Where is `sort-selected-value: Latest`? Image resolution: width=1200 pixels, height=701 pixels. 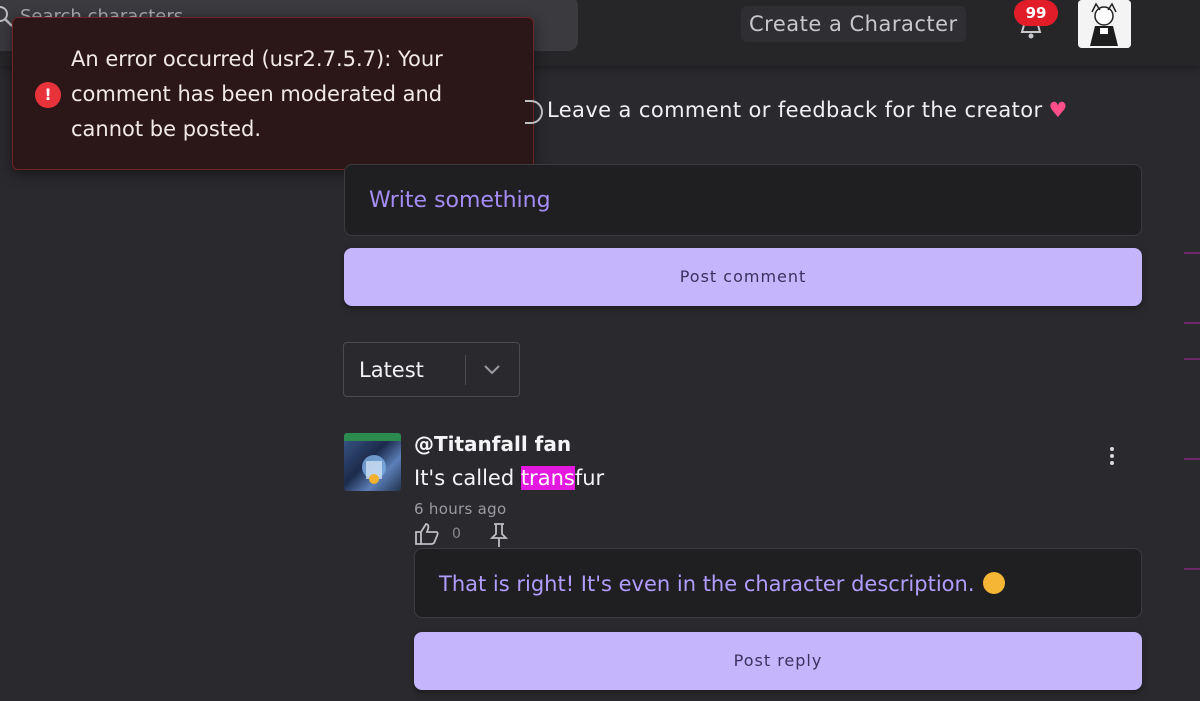
sort-selected-value: Latest is located at coordinates (391, 370).